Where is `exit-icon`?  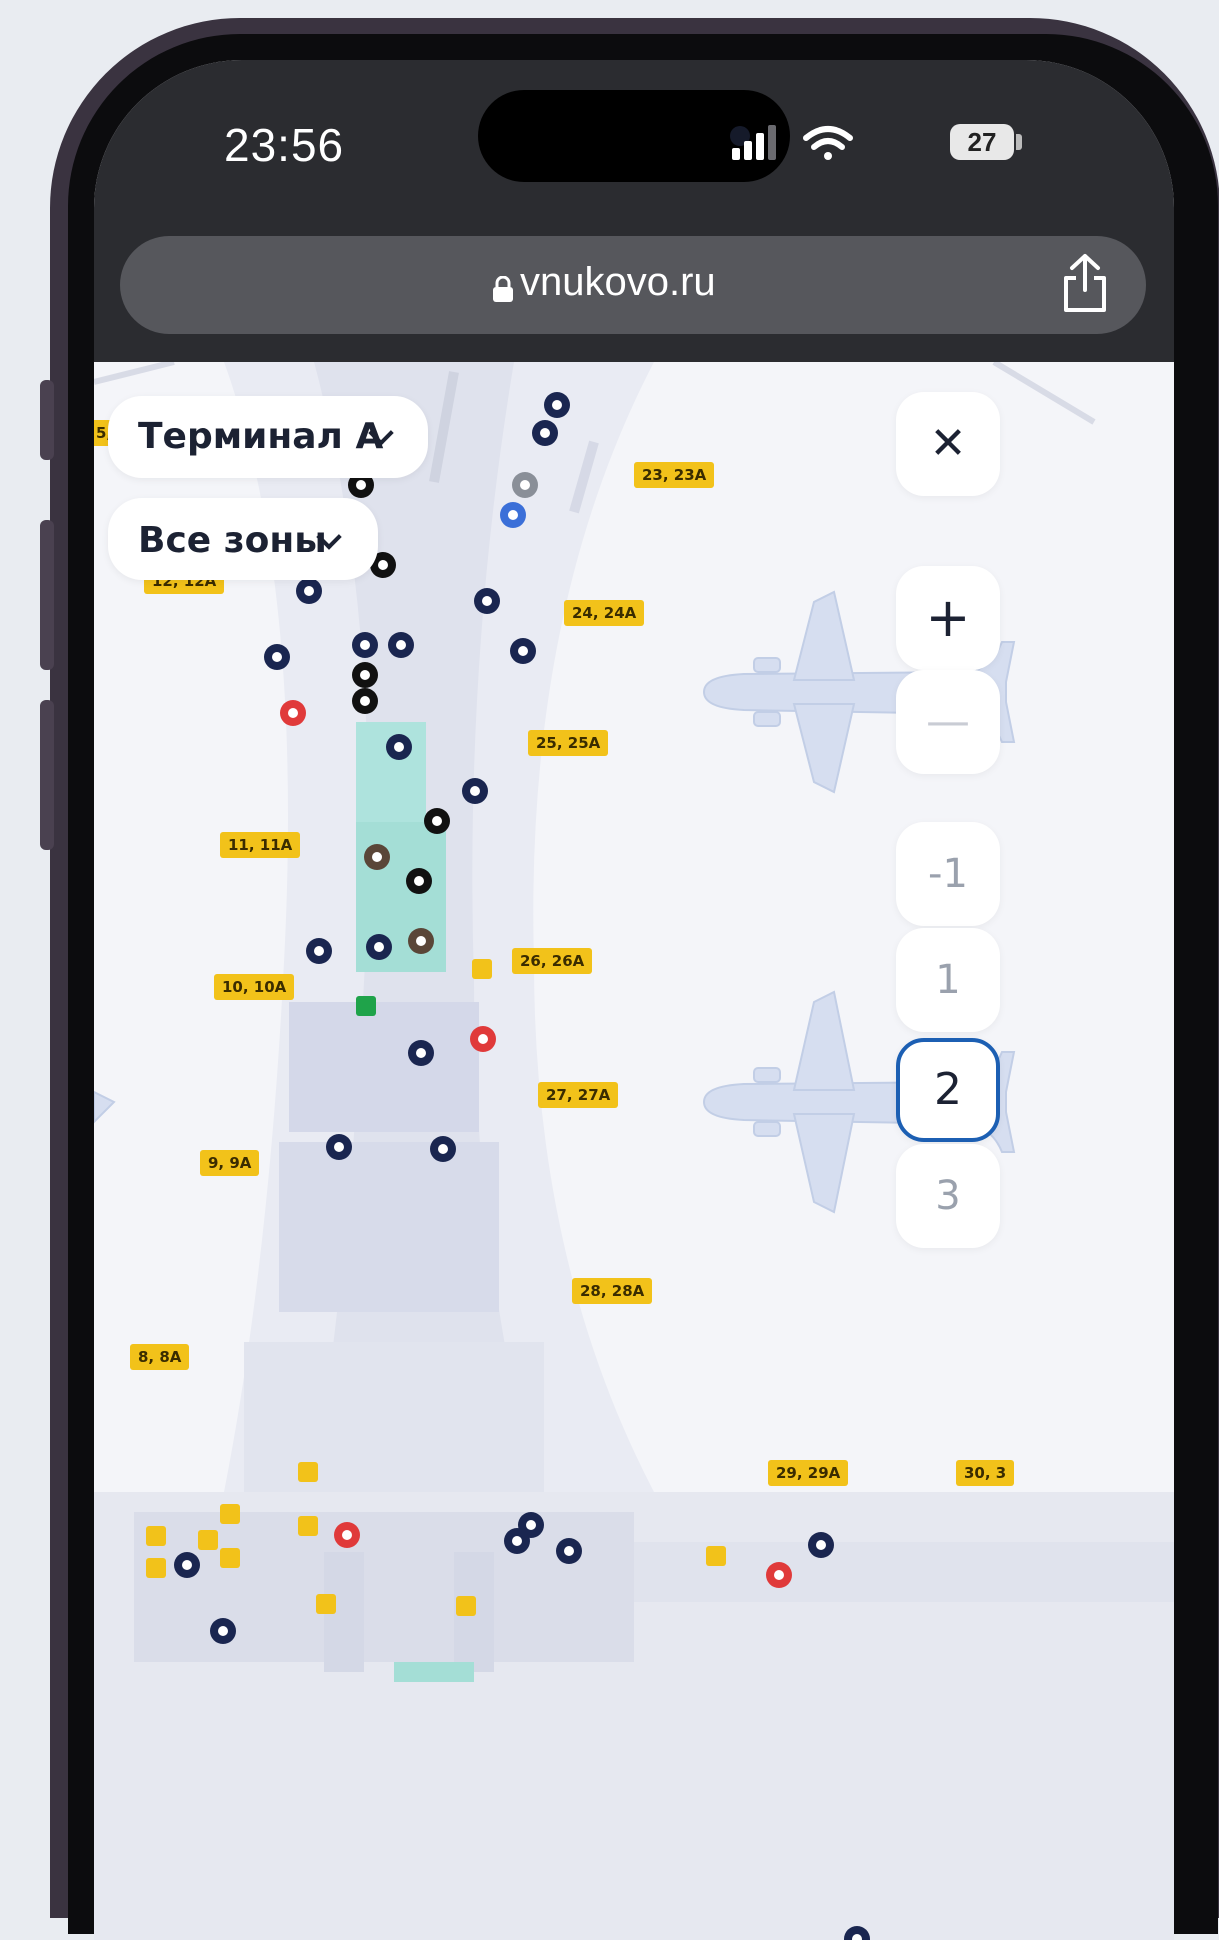
exit-icon is located at coordinates (366, 1006).